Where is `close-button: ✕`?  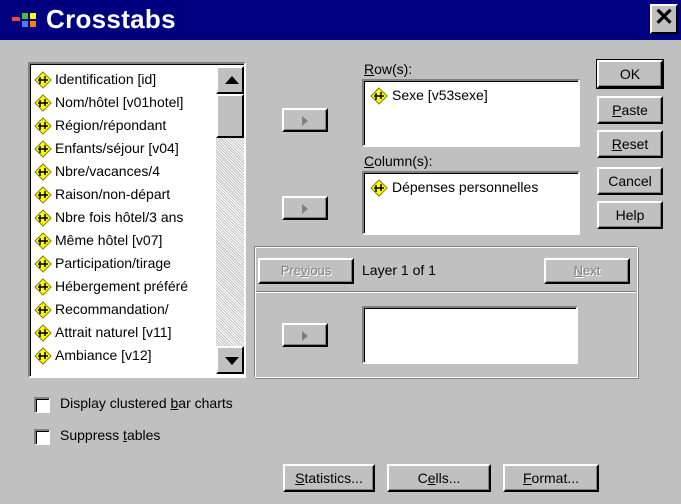 close-button: ✕ is located at coordinates (664, 19).